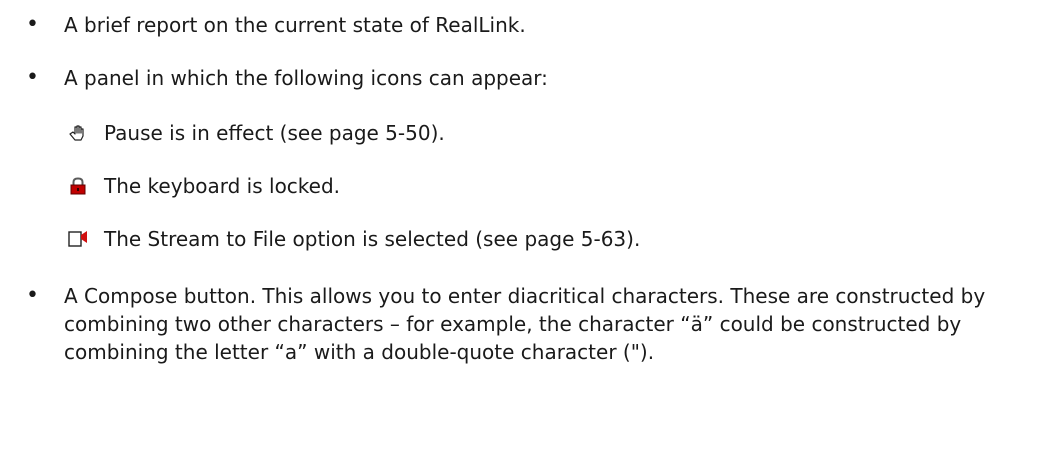  What do you see at coordinates (274, 133) in the screenshot?
I see `icon-description: Pause is in effect (see page 5-50).` at bounding box center [274, 133].